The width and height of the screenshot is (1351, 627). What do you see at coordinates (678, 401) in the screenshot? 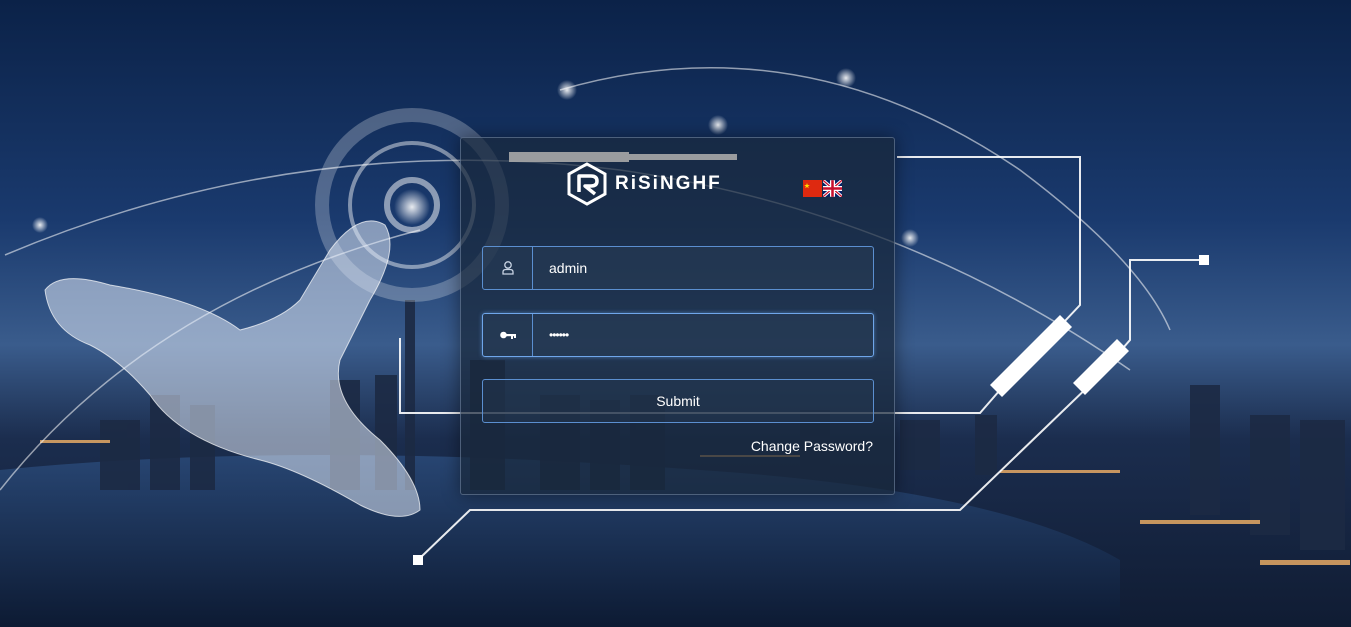
I see `submit-button: Submit` at bounding box center [678, 401].